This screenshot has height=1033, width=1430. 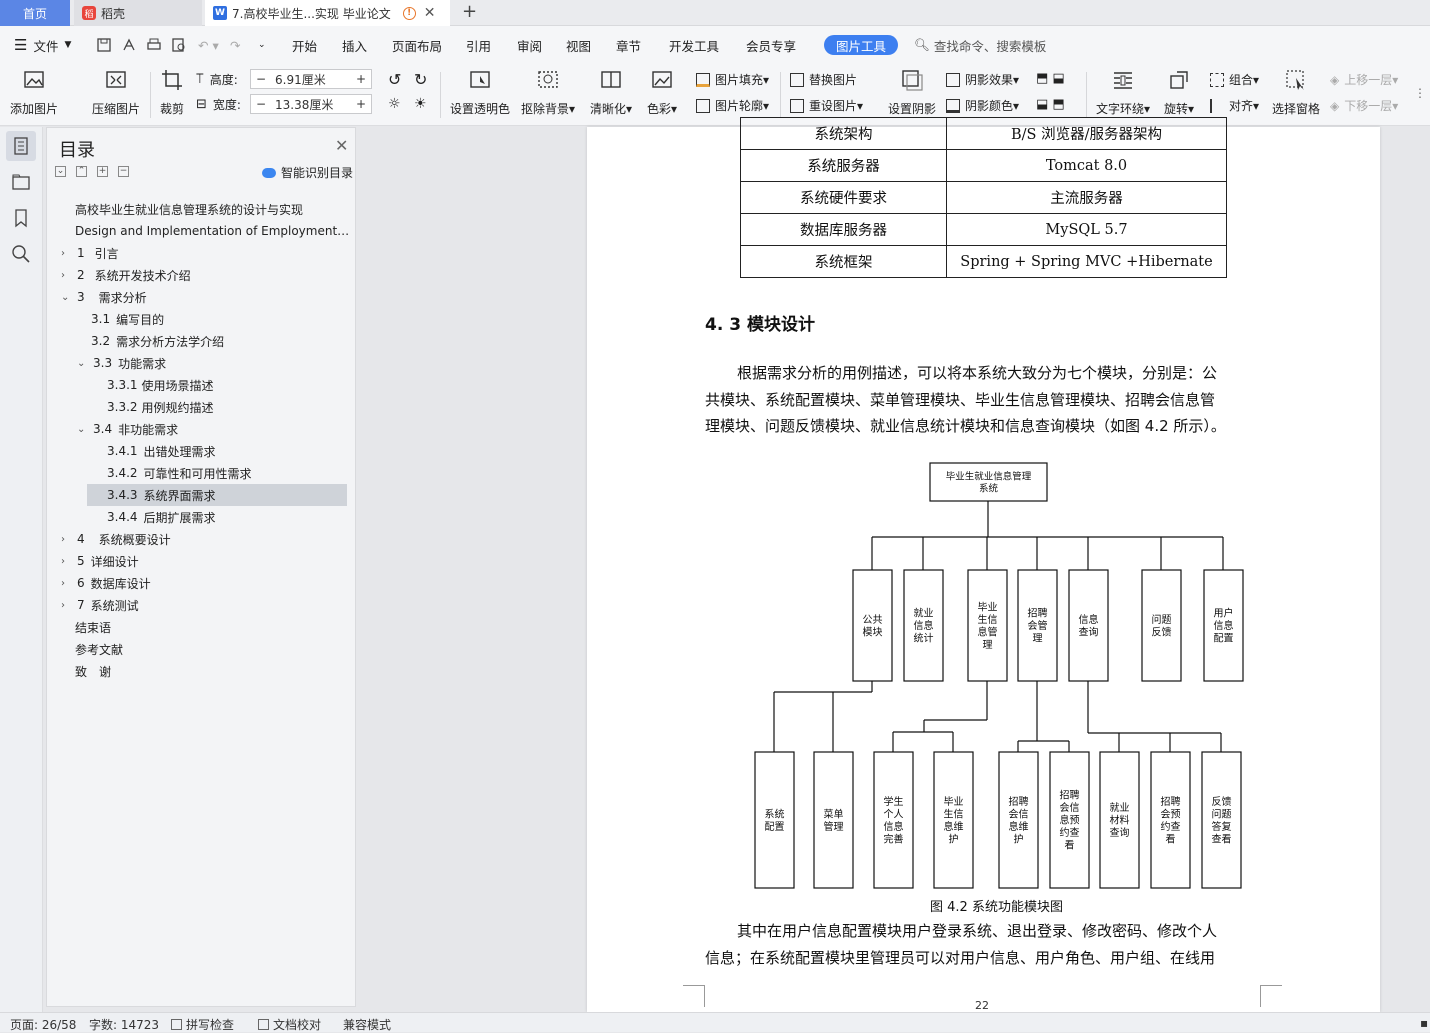 What do you see at coordinates (129, 45) in the screenshot?
I see `export-pdf-icon` at bounding box center [129, 45].